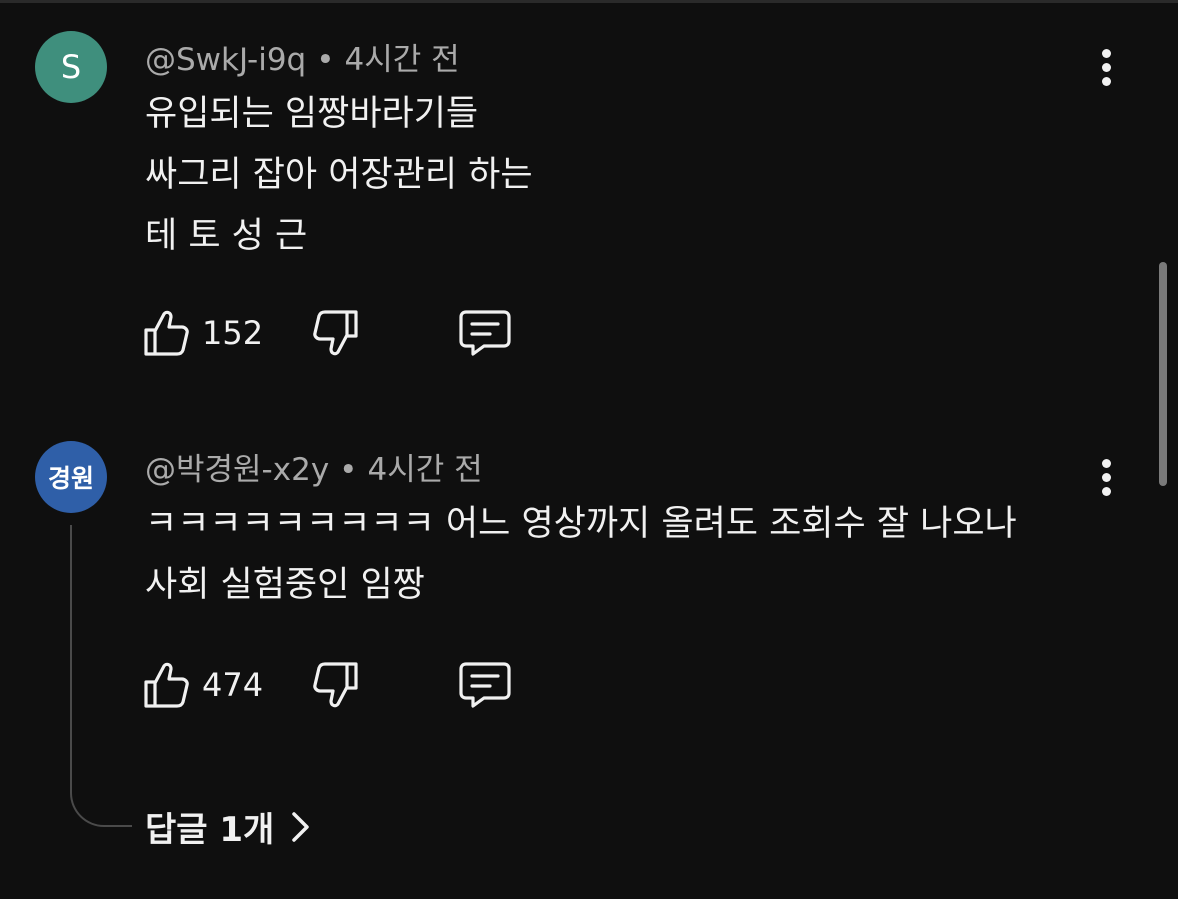 The width and height of the screenshot is (1178, 899). What do you see at coordinates (1163, 374) in the screenshot?
I see `scrollbar` at bounding box center [1163, 374].